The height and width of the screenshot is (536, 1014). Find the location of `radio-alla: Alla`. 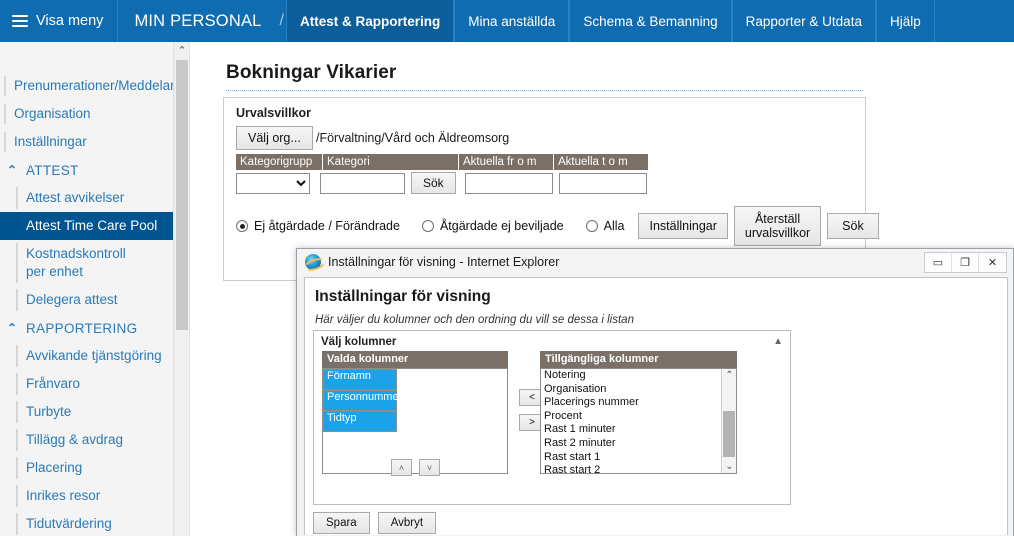

radio-alla: Alla is located at coordinates (605, 226).